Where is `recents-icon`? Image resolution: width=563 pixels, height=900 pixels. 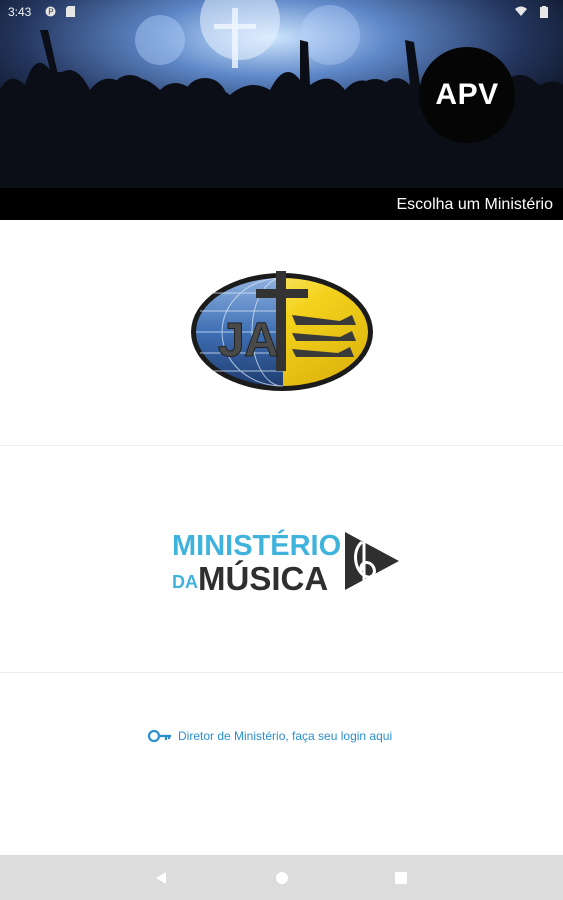 recents-icon is located at coordinates (401, 878).